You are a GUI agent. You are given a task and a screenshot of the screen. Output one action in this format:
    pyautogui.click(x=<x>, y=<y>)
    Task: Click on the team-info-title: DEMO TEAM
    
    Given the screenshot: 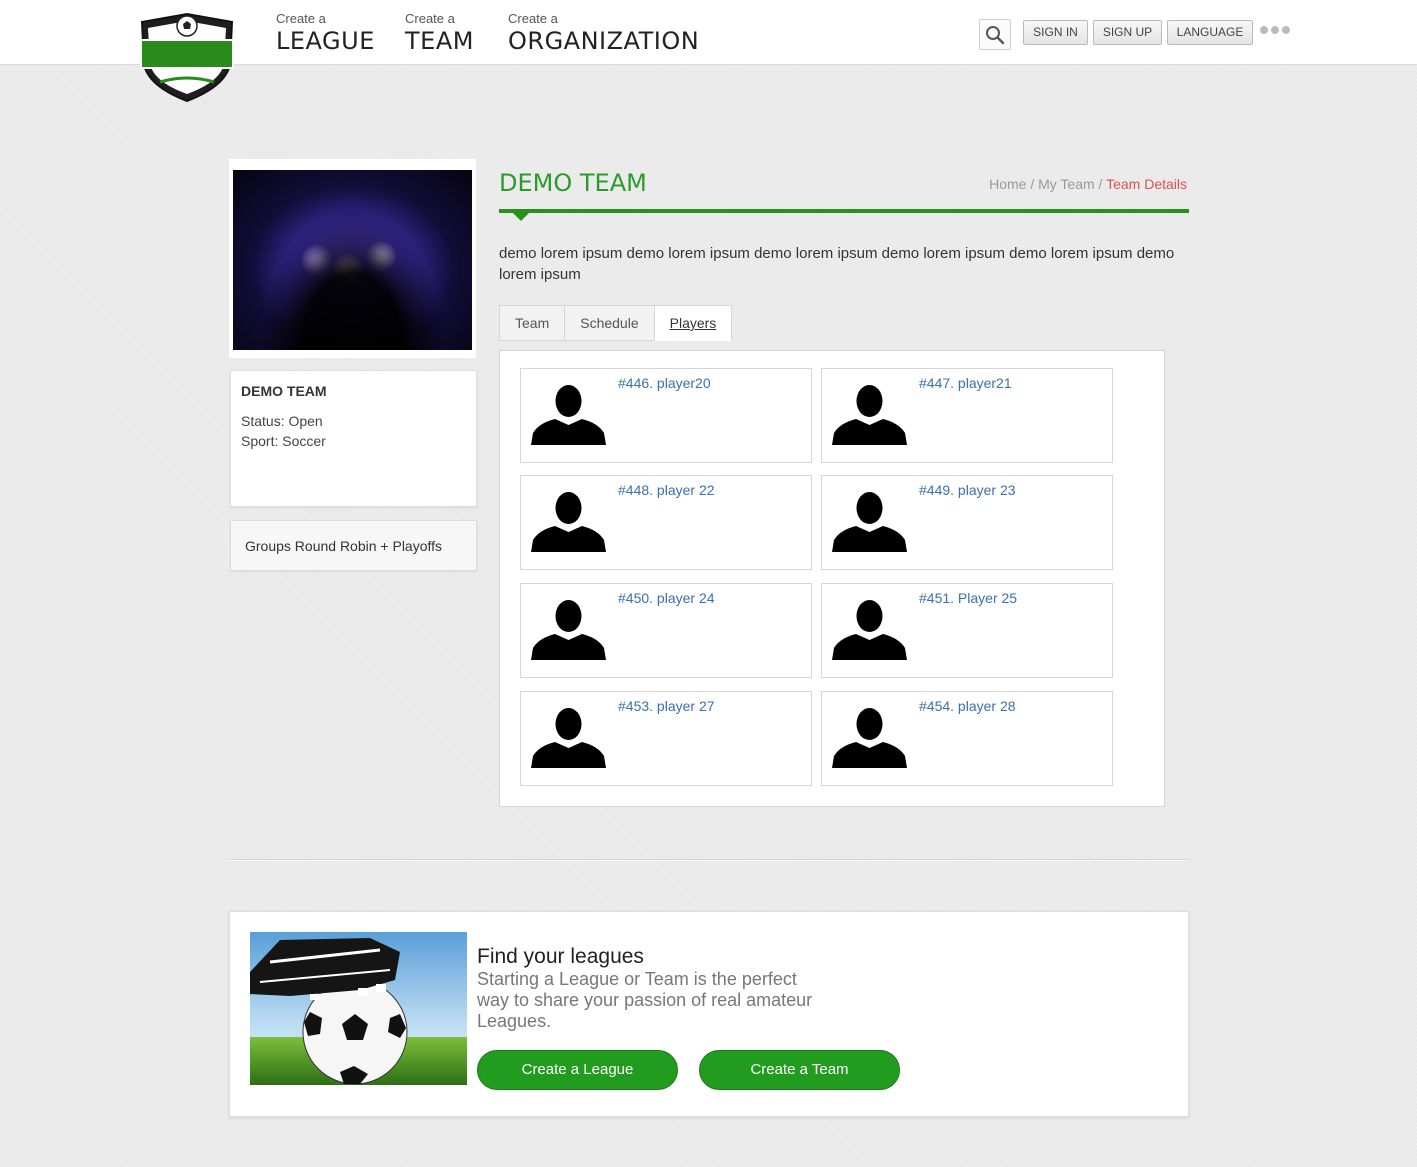 What is the action you would take?
    pyautogui.click(x=284, y=391)
    